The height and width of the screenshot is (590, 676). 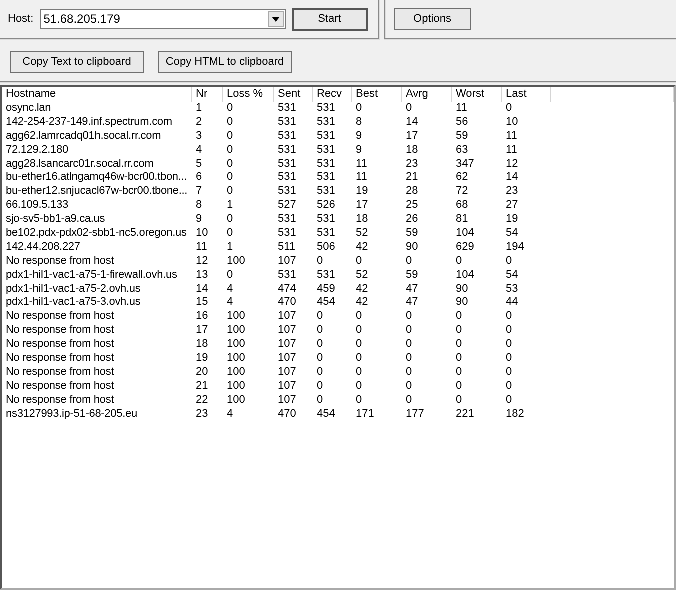 I want to click on table-cell-text: pdx1-hil1-vac1-a75-1-firewall.ovh.us, so click(x=91, y=275).